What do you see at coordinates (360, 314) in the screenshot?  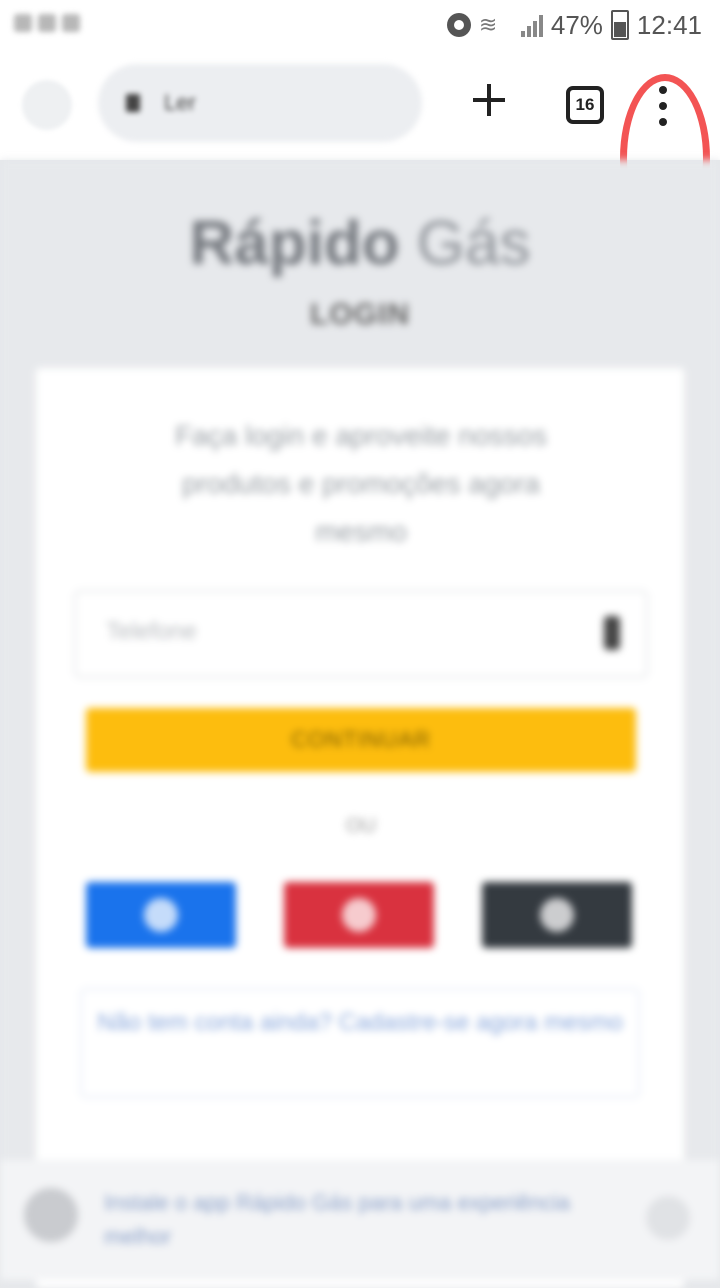 I see `page-title: LOGIN` at bounding box center [360, 314].